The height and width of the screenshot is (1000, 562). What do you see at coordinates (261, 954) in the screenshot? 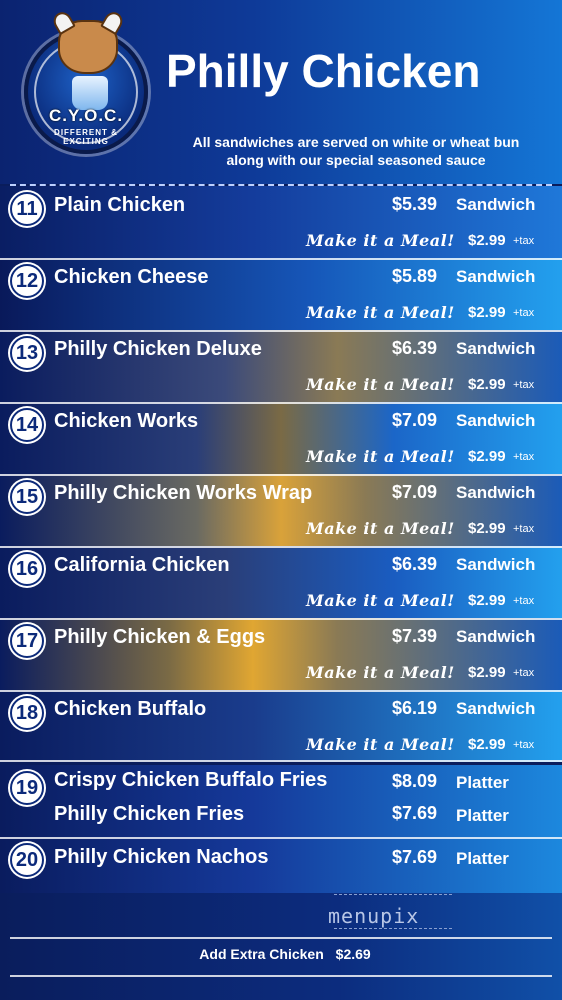
I see `extra-label: Add Extra Chicken` at bounding box center [261, 954].